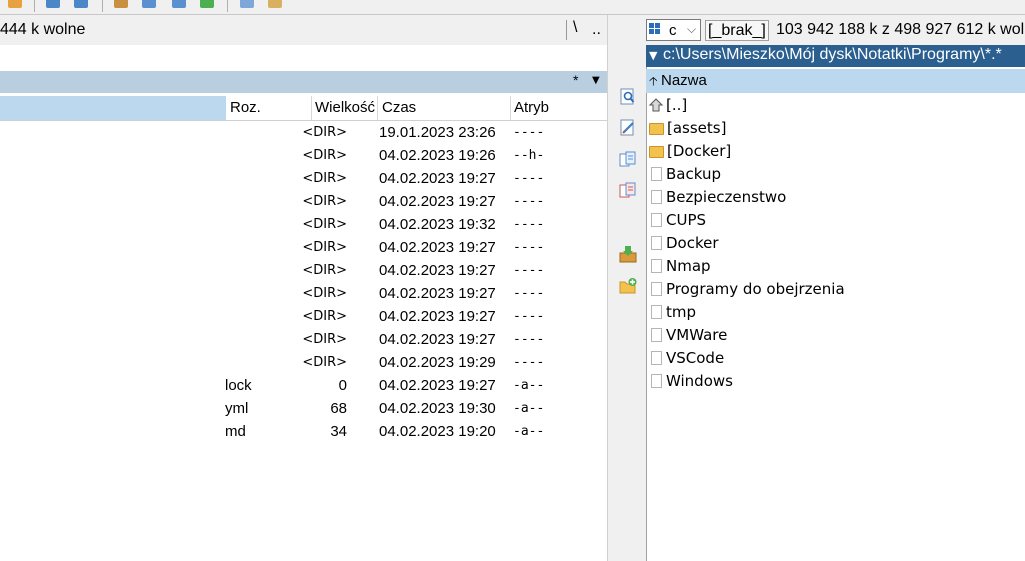 The width and height of the screenshot is (1025, 561). Describe the element at coordinates (835, 243) in the screenshot. I see `list-item: Docker` at that location.